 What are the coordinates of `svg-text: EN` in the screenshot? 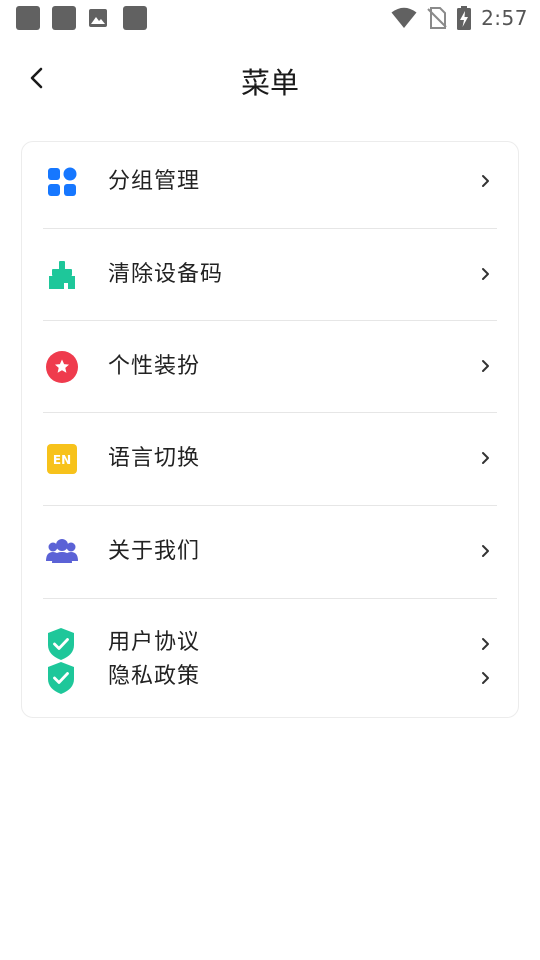 It's located at (62, 460).